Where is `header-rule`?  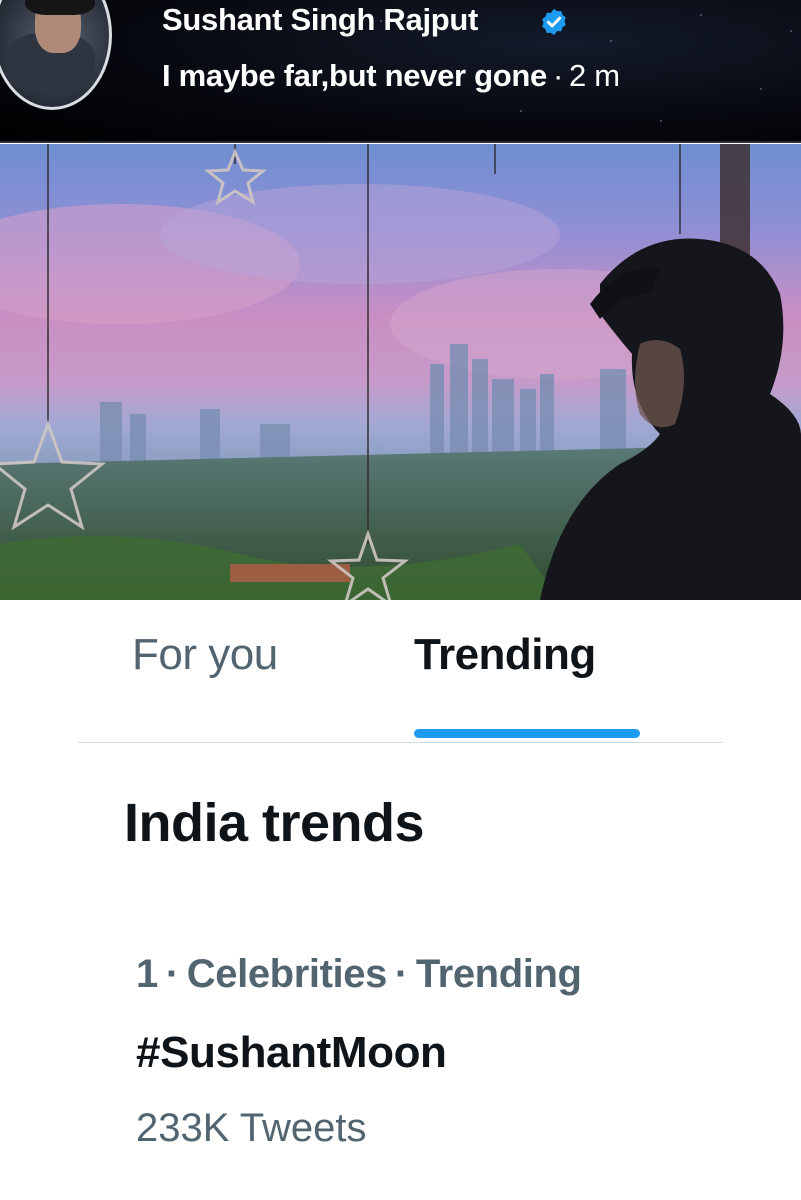 header-rule is located at coordinates (400, 142).